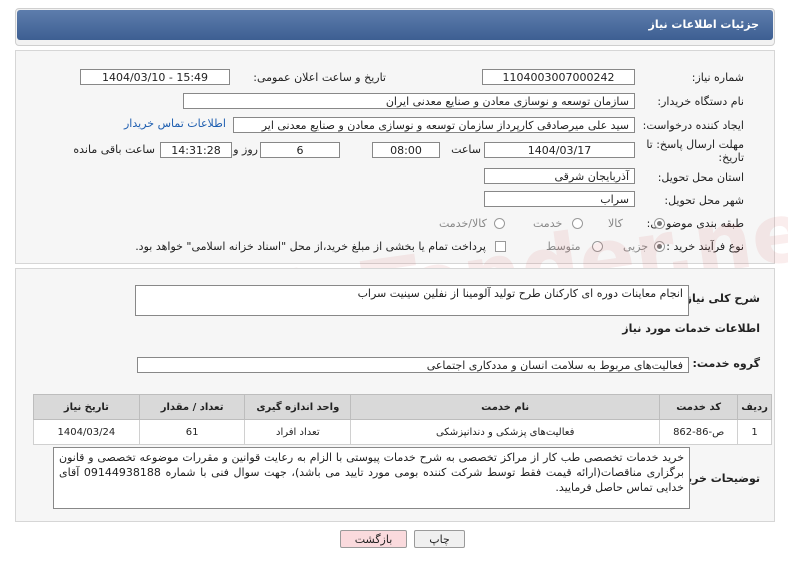  Describe the element at coordinates (559, 199) in the screenshot. I see `city-field: سراب` at that location.